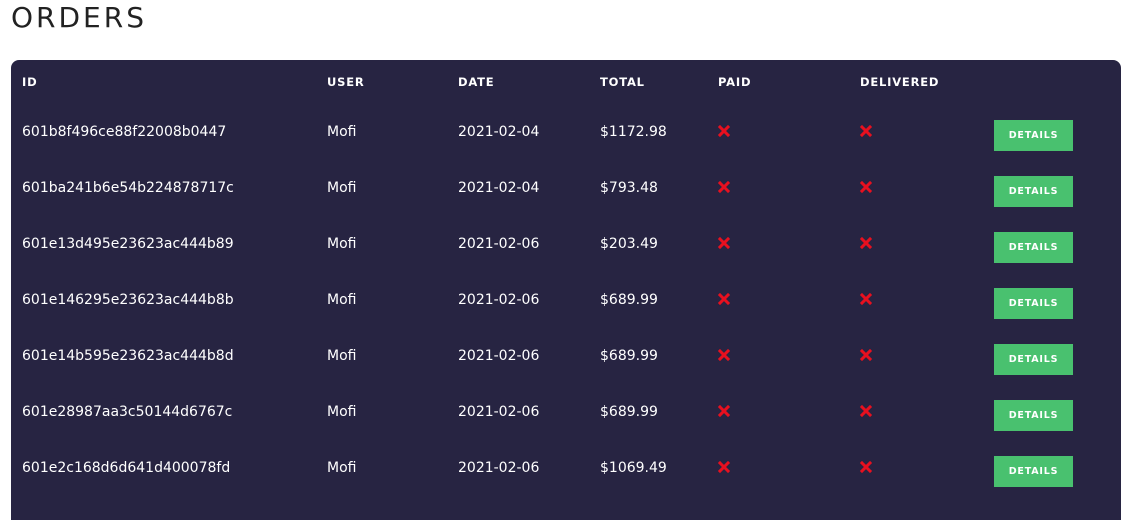 This screenshot has width=1126, height=520. What do you see at coordinates (1056, 82) in the screenshot?
I see `header-actions` at bounding box center [1056, 82].